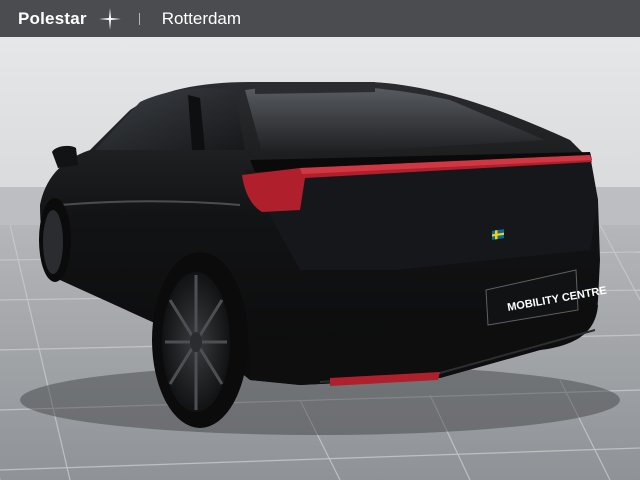  Describe the element at coordinates (201, 18) in the screenshot. I see `location-name: Rotterdam` at that location.